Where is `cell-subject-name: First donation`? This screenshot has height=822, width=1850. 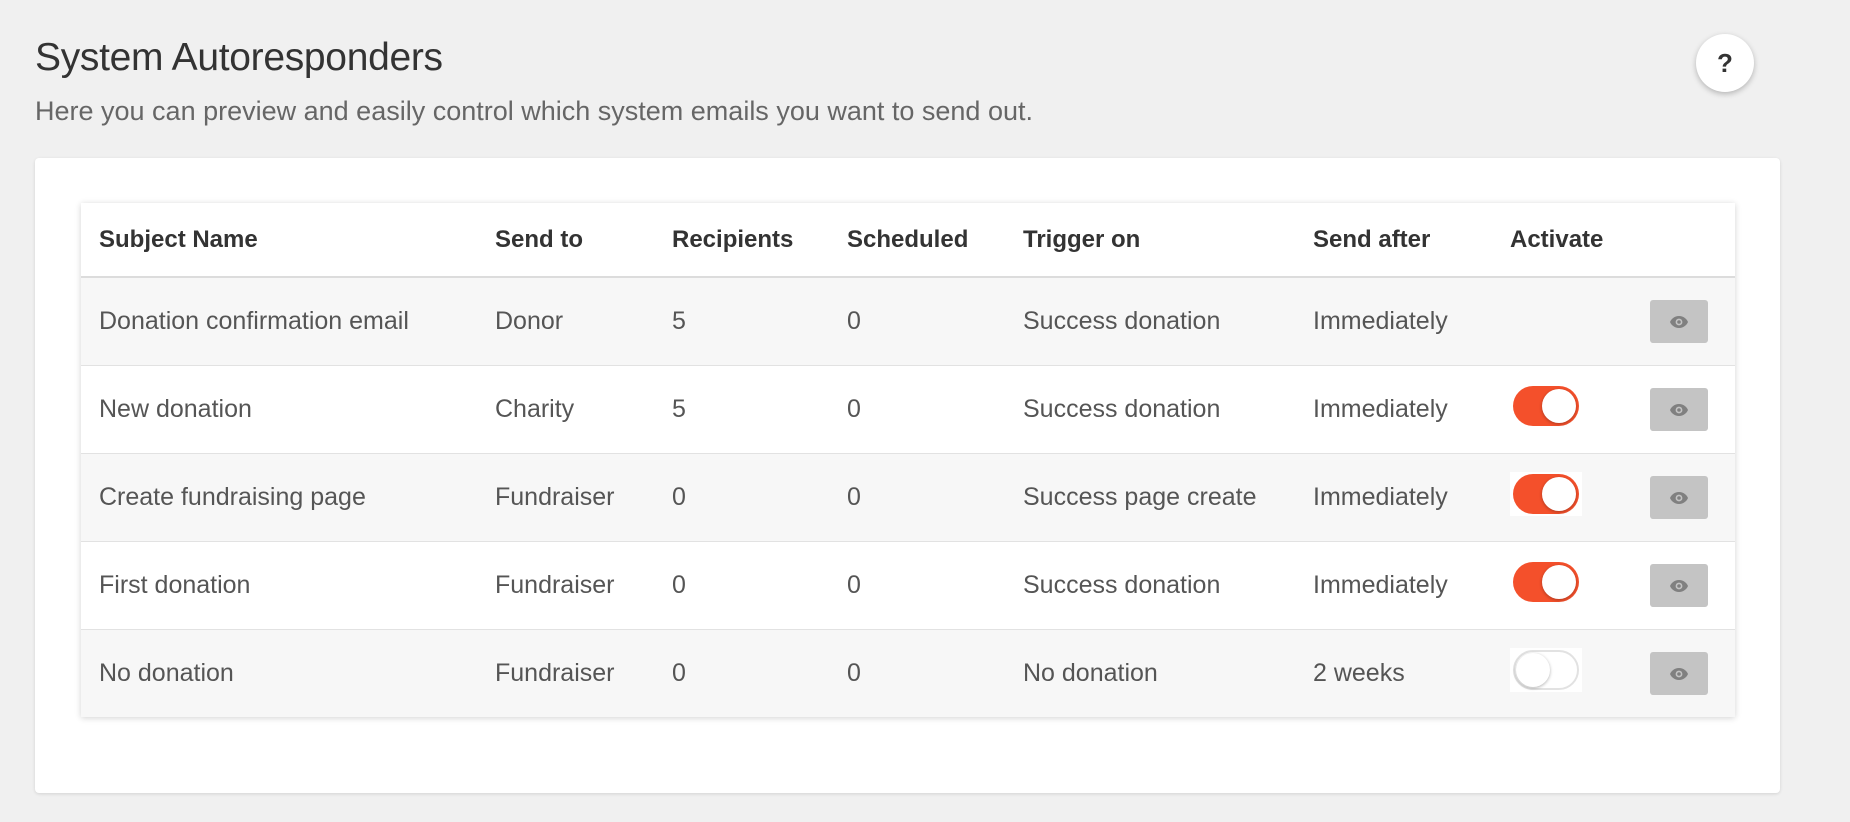 cell-subject-name: First donation is located at coordinates (279, 585).